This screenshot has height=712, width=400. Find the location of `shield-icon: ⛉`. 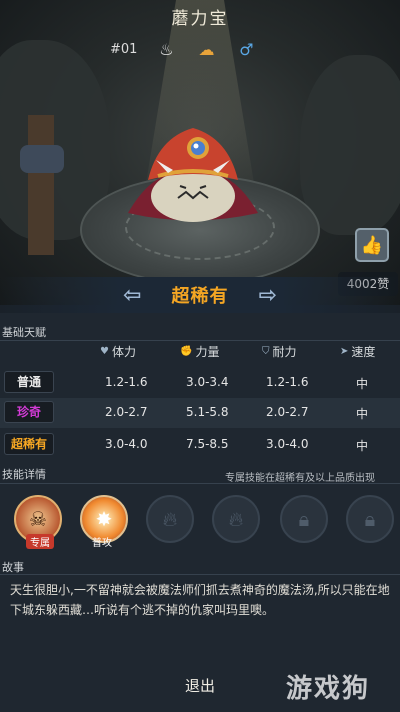

shield-icon: ⛉ is located at coordinates (266, 351).